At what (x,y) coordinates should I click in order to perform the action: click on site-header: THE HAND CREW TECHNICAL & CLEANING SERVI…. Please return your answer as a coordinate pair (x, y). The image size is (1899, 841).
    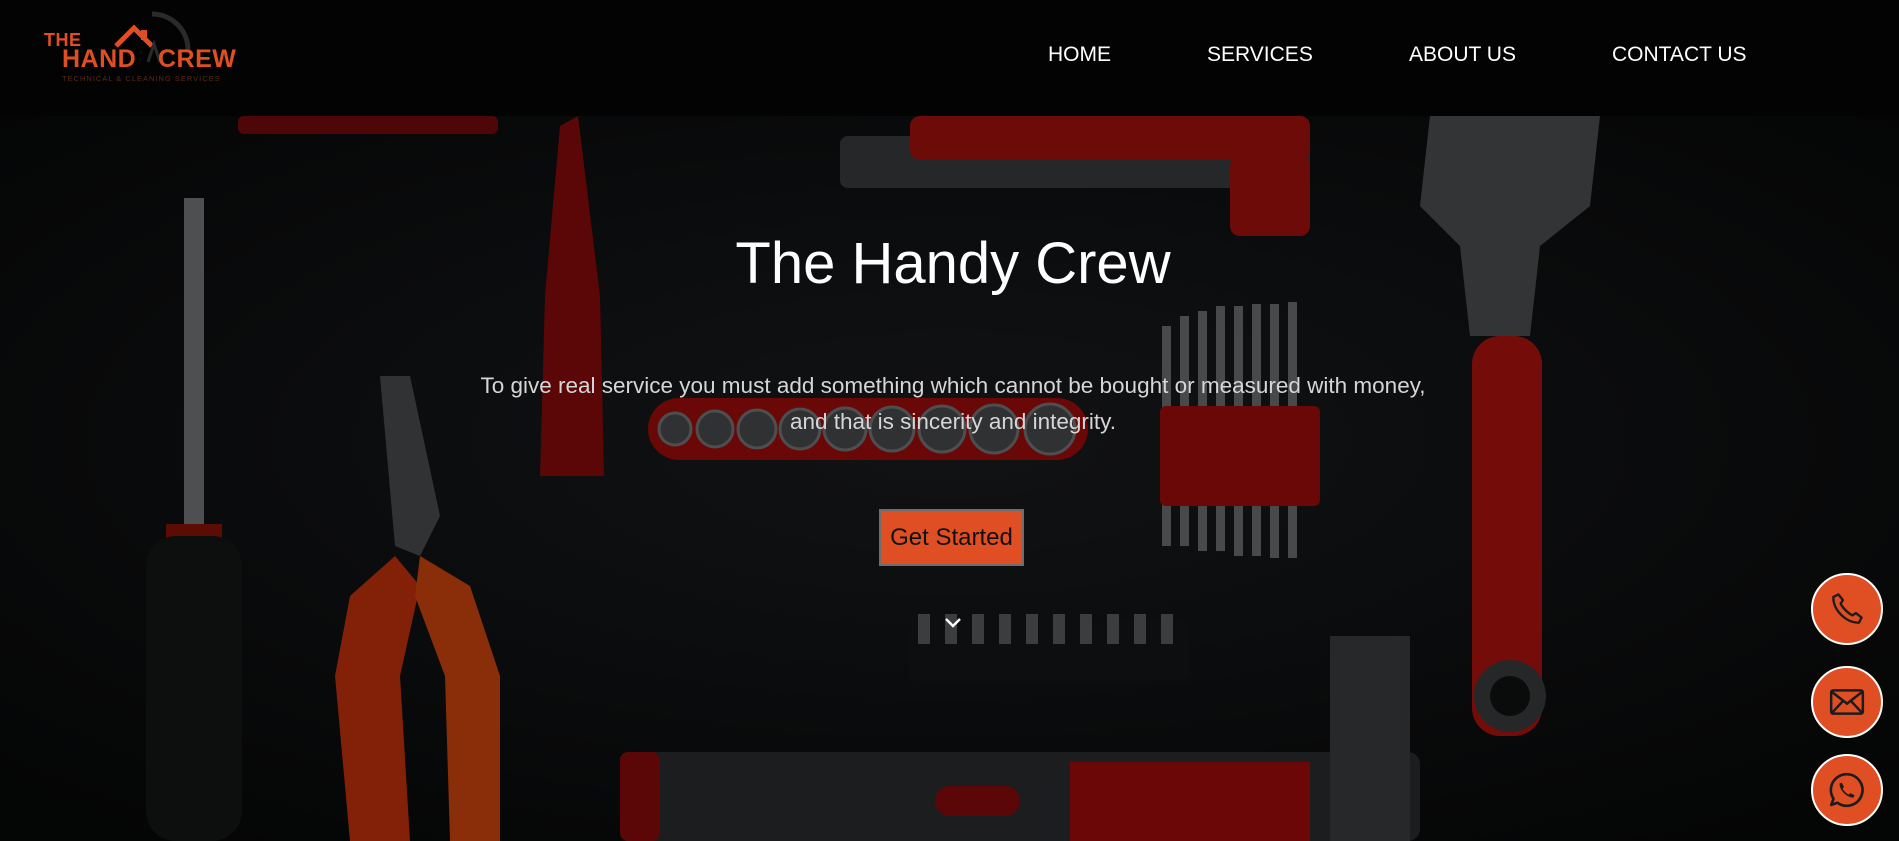
    Looking at the image, I should click on (949, 58).